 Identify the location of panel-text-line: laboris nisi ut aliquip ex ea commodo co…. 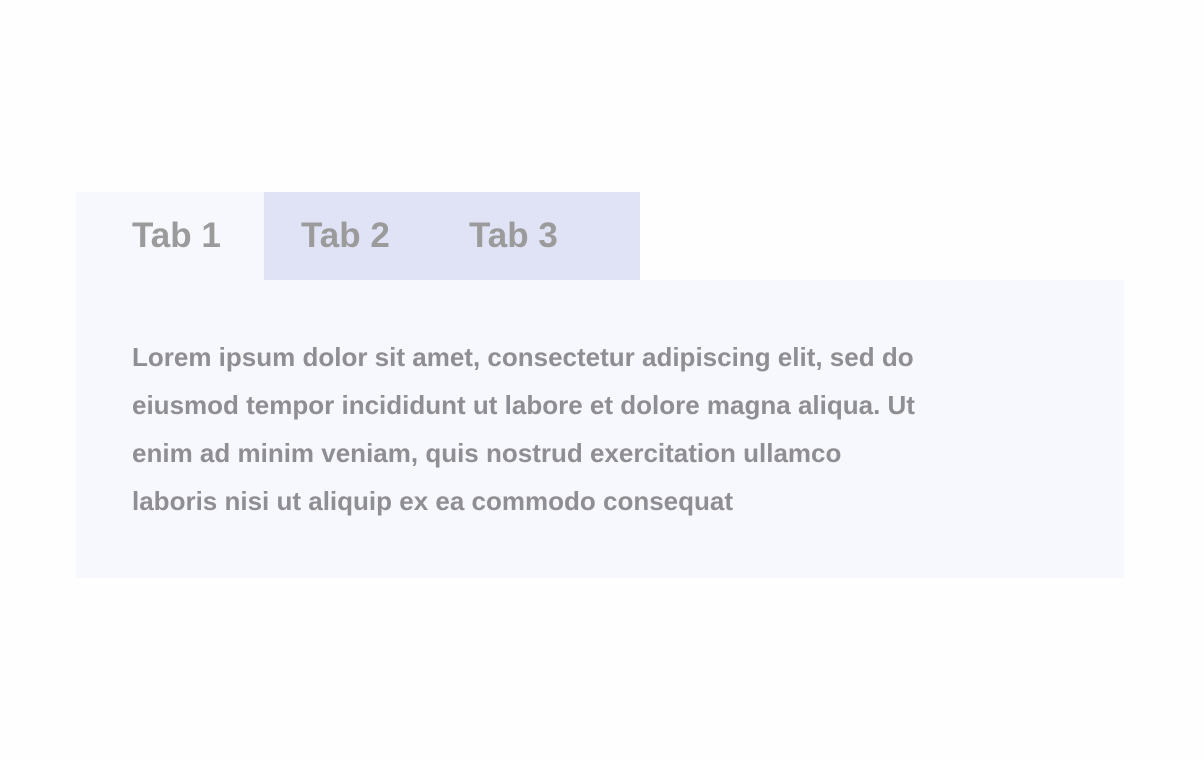
(433, 501).